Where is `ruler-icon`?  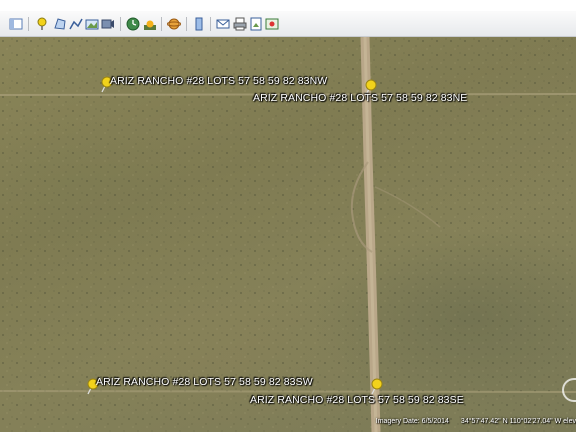
ruler-icon is located at coordinates (198, 24).